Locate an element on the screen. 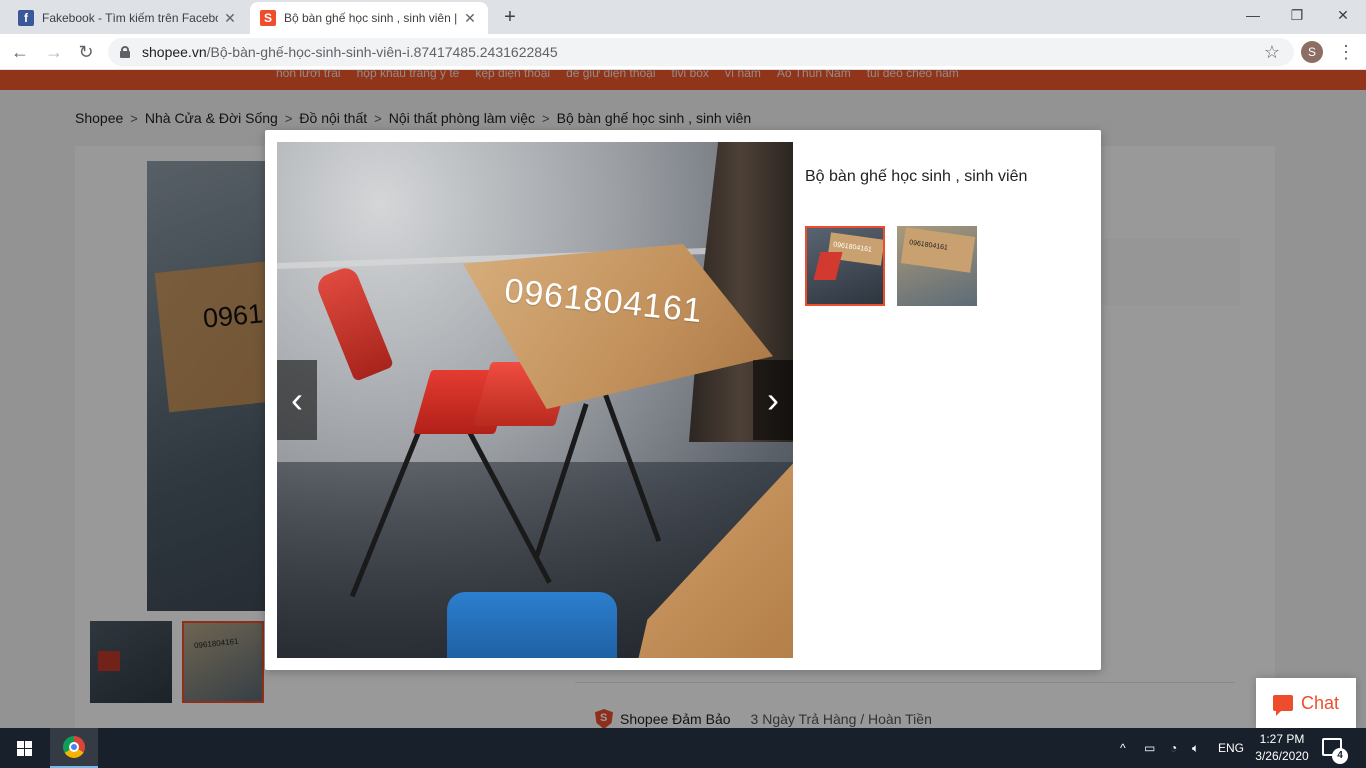 The width and height of the screenshot is (1366, 768). shopee-icon: S is located at coordinates (268, 18).